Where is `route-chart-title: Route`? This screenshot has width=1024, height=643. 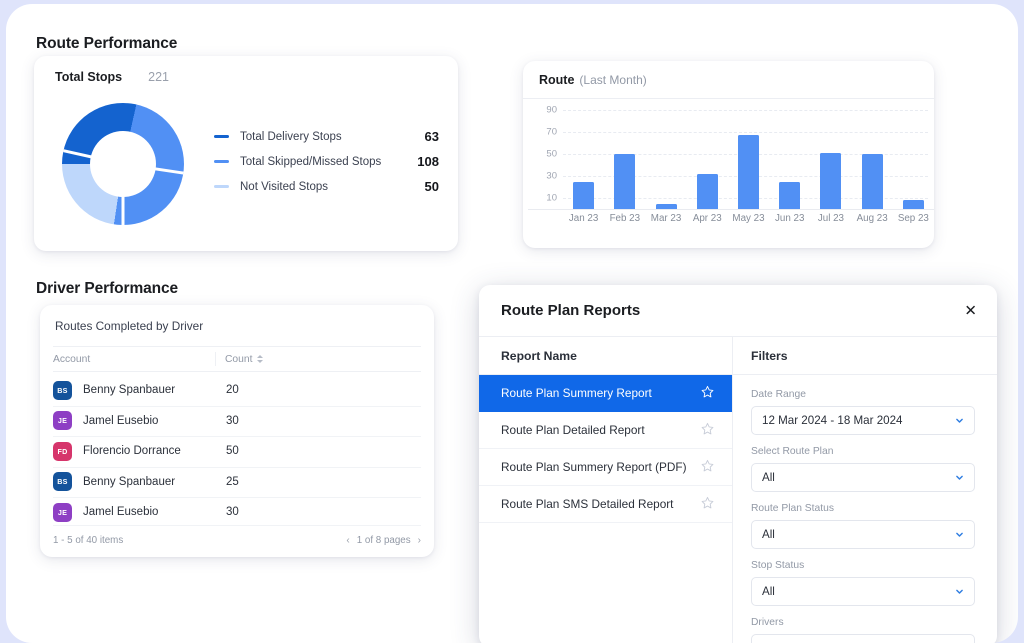 route-chart-title: Route is located at coordinates (556, 80).